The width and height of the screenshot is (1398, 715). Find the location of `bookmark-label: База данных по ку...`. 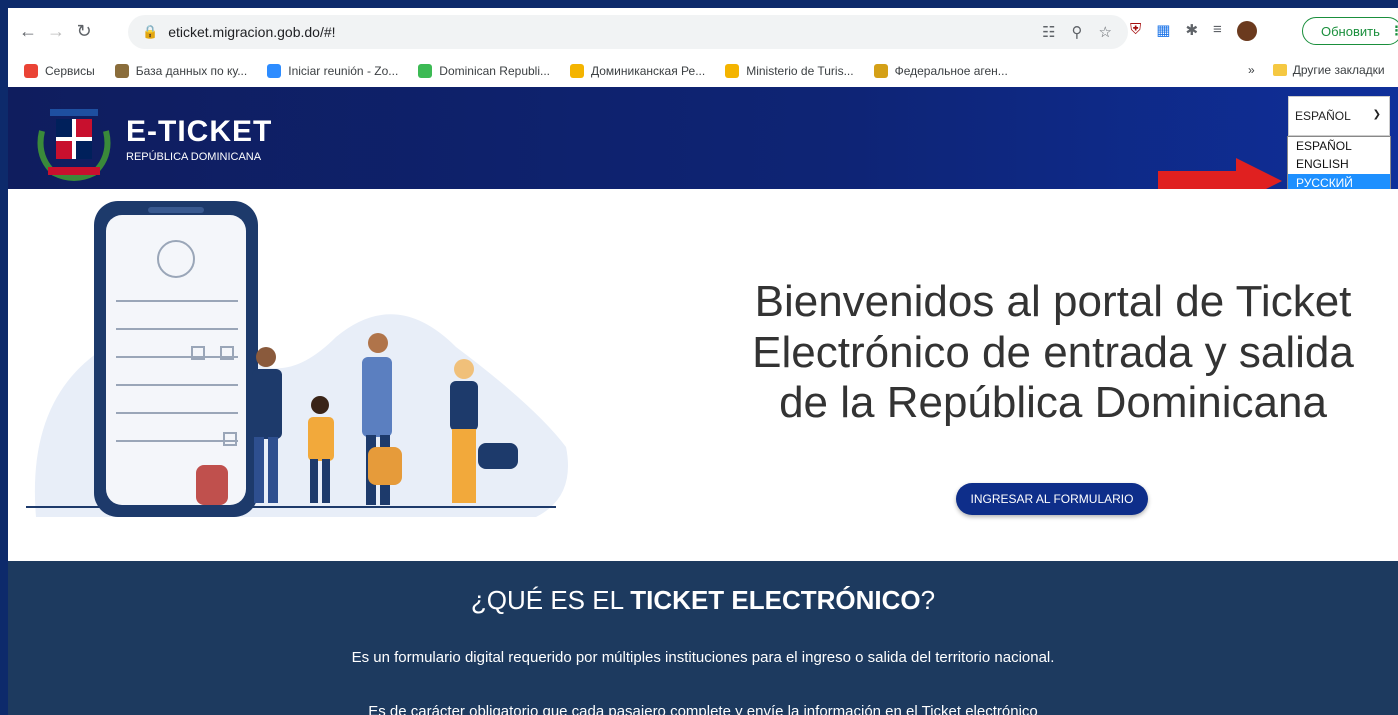

bookmark-label: База данных по ку... is located at coordinates (191, 71).